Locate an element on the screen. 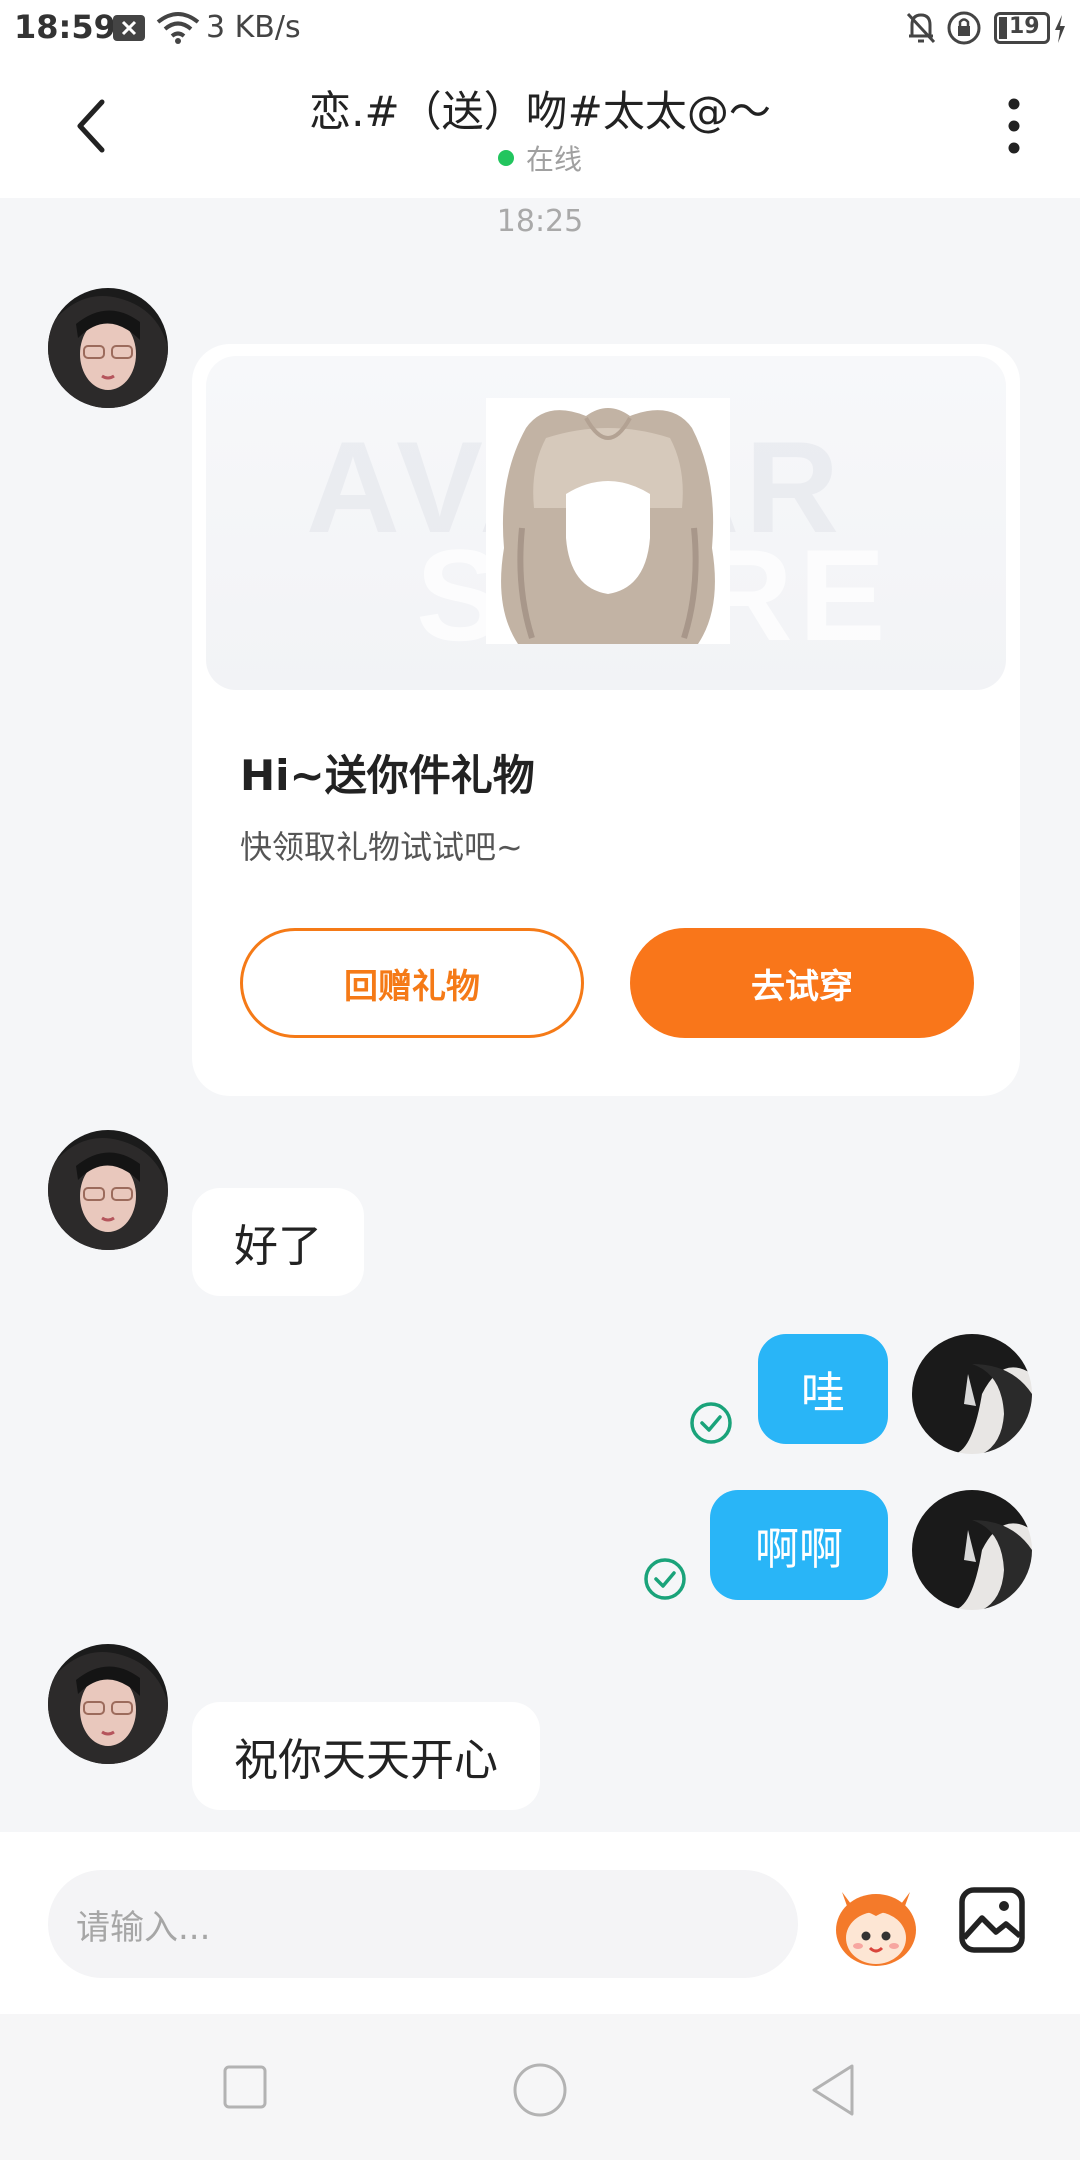 Image resolution: width=1080 pixels, height=2160 pixels. online-status-label: 在线 is located at coordinates (553, 159).